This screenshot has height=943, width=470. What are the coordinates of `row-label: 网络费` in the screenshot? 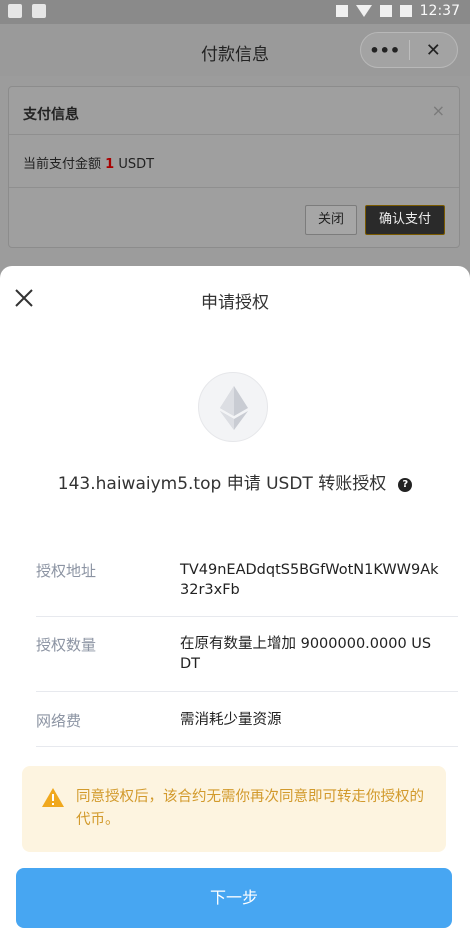 It's located at (59, 721).